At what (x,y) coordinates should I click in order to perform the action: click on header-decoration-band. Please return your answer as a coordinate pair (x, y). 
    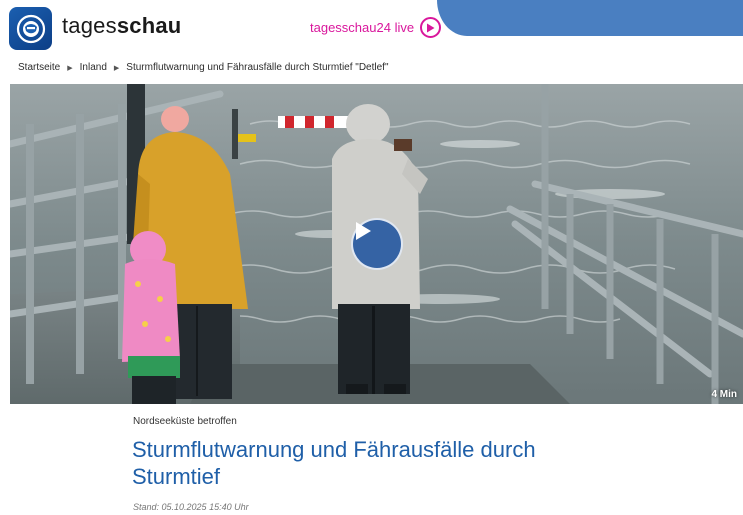
    Looking at the image, I should click on (590, 18).